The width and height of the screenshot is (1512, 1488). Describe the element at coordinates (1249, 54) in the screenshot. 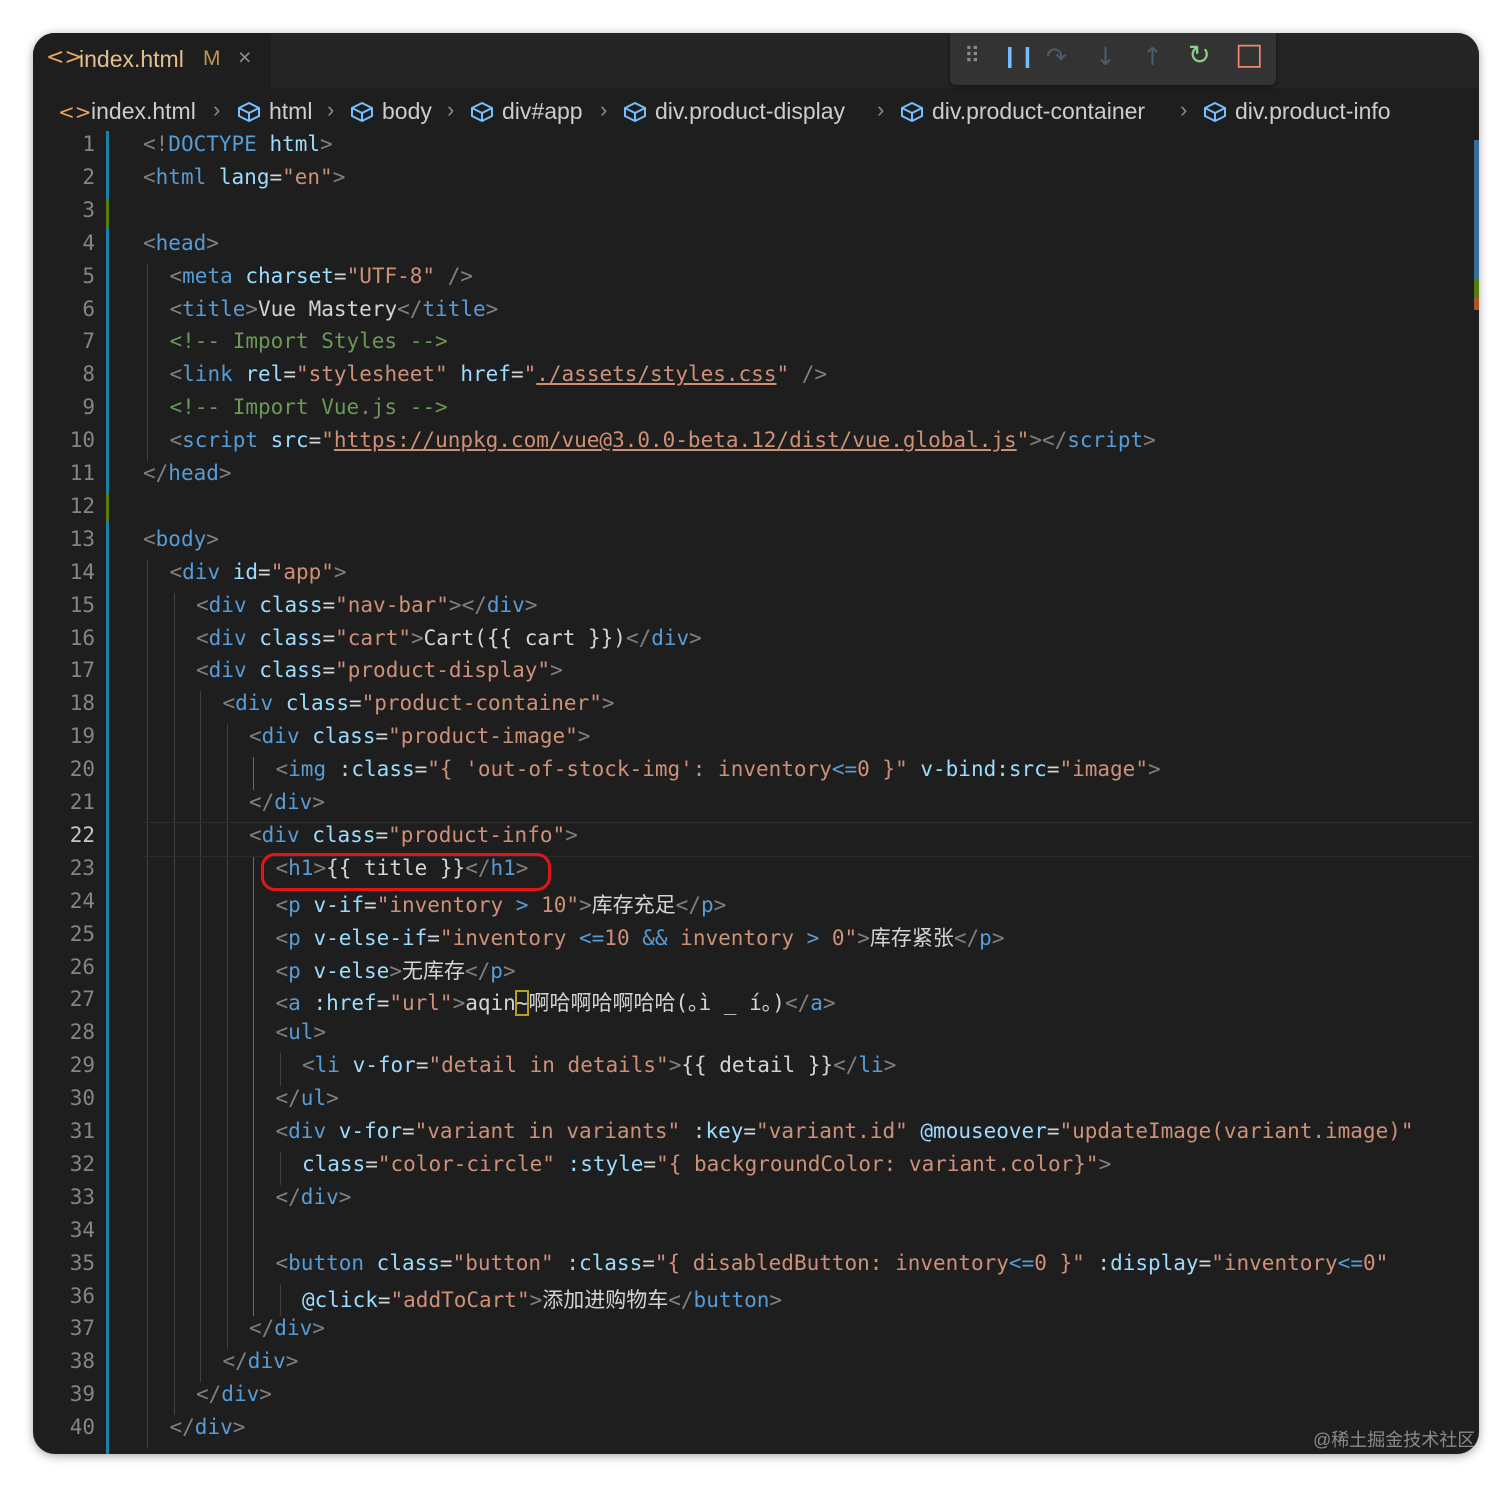

I see `stop-icon: □` at that location.